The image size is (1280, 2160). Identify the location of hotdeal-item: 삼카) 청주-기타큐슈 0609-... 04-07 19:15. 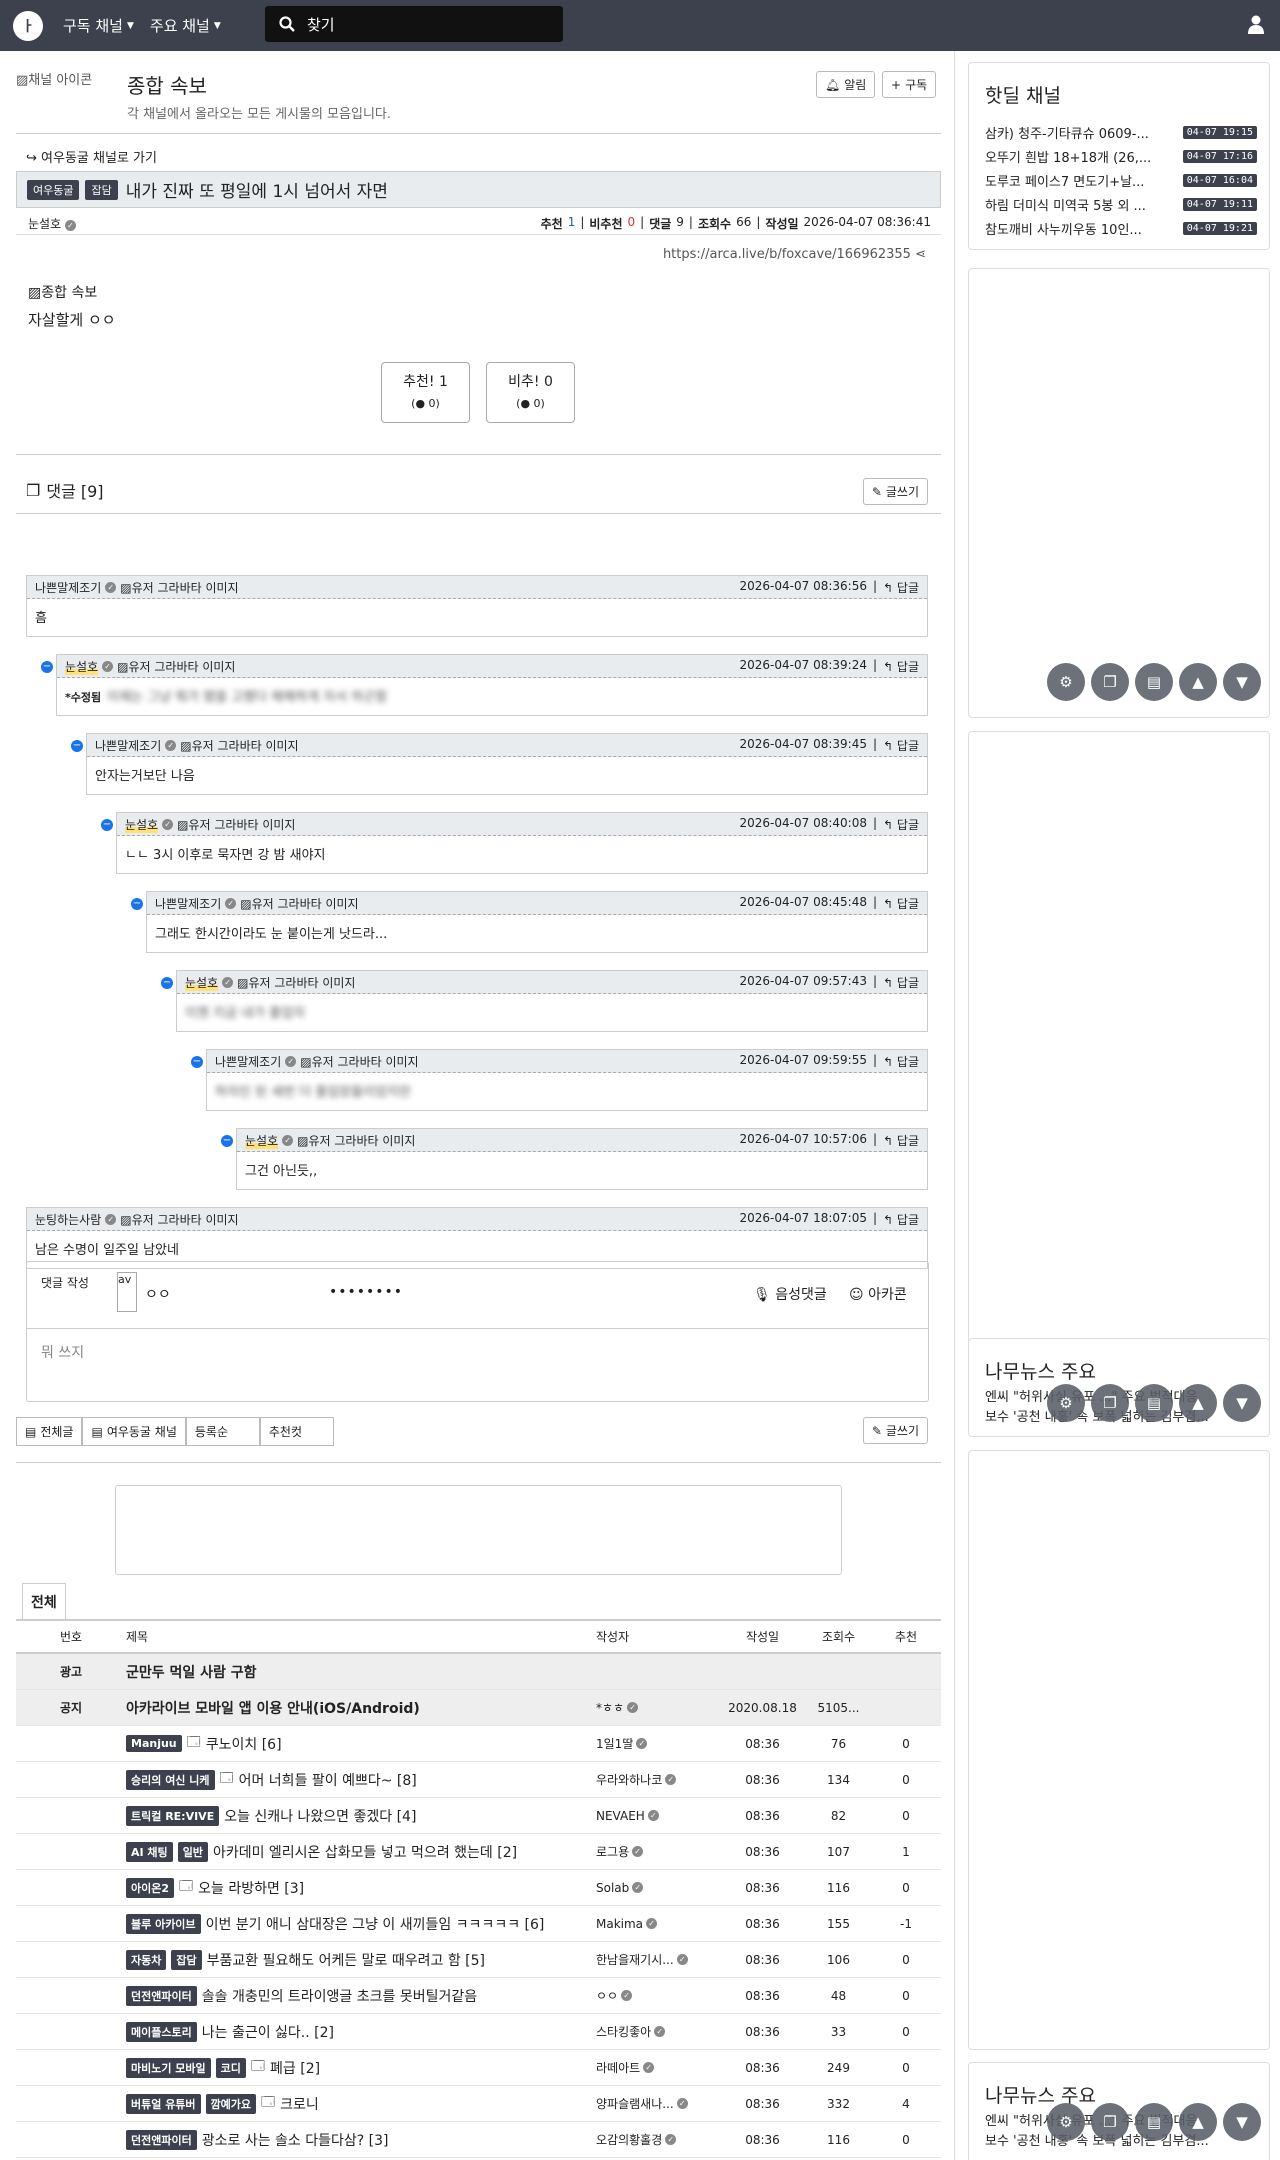
(1121, 132).